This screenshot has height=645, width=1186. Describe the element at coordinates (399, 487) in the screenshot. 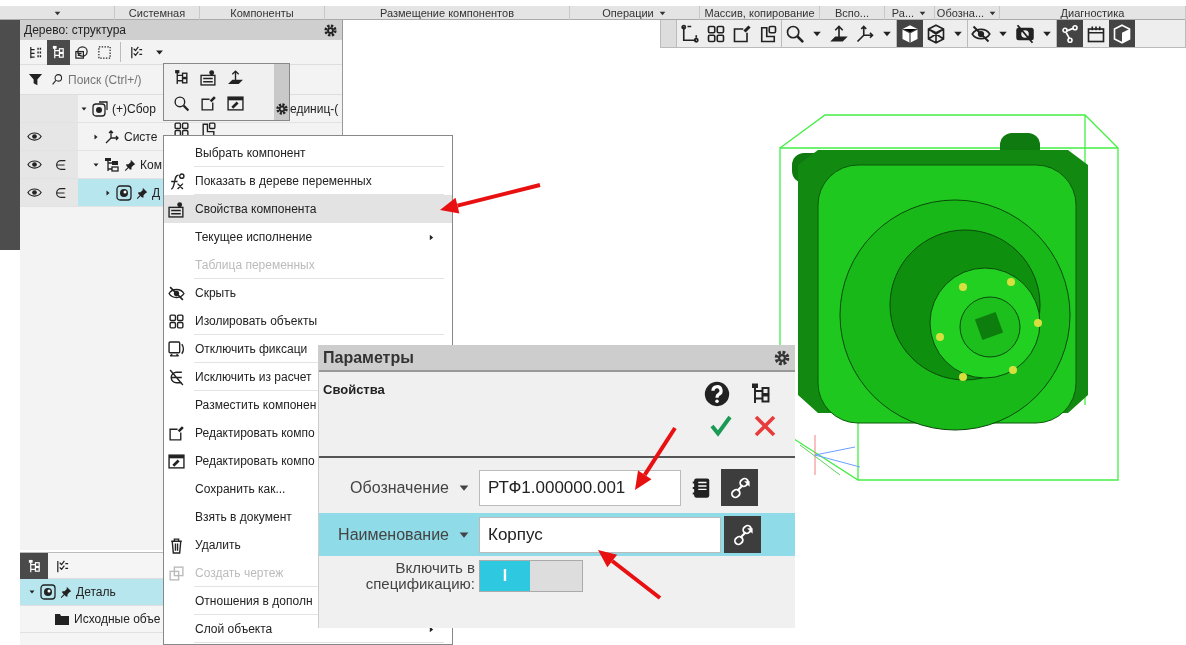

I see `field-label: Обозначение` at that location.